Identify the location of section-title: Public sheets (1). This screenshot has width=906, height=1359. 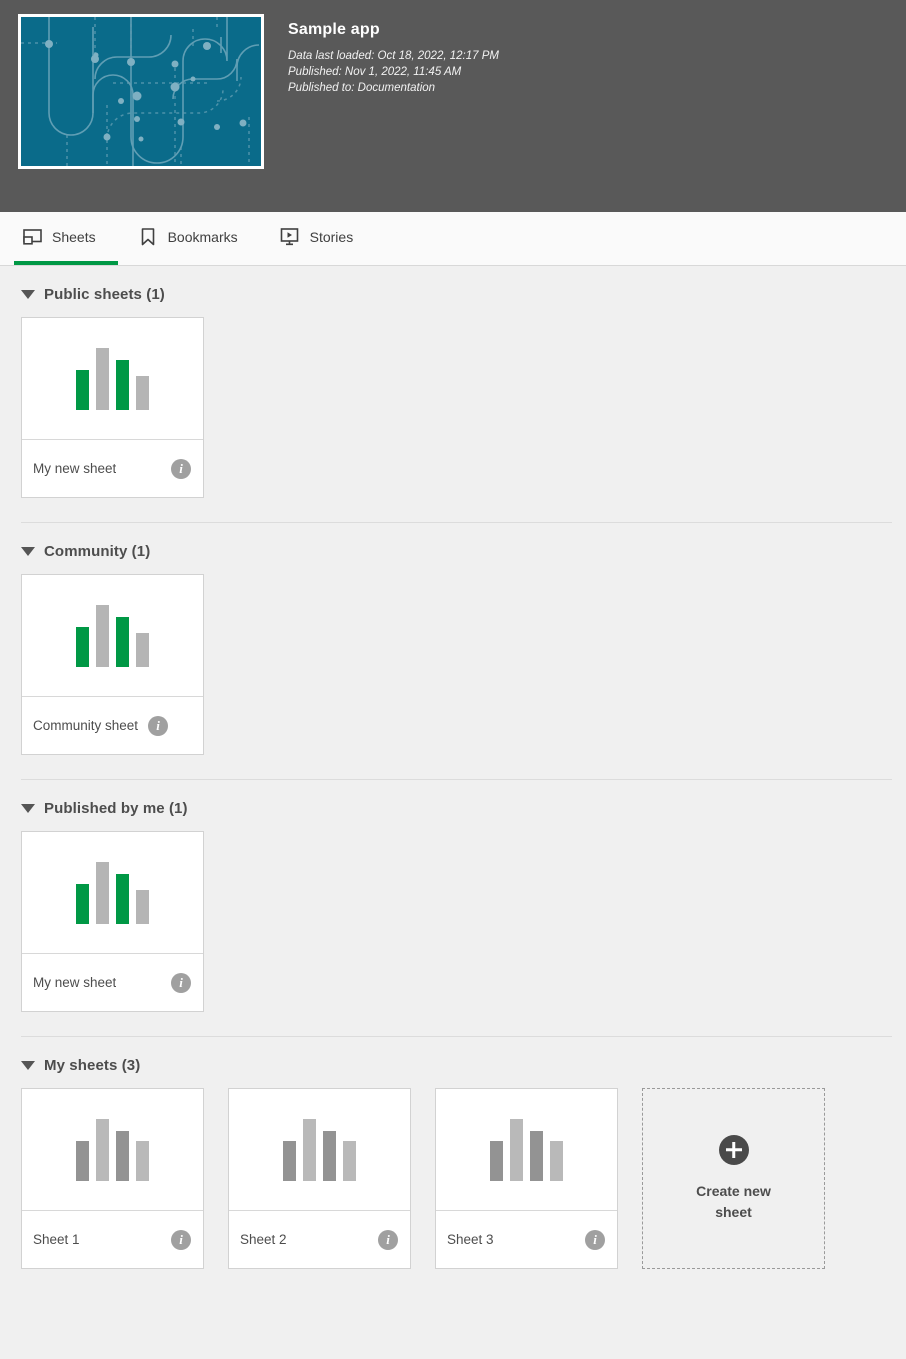
(104, 294).